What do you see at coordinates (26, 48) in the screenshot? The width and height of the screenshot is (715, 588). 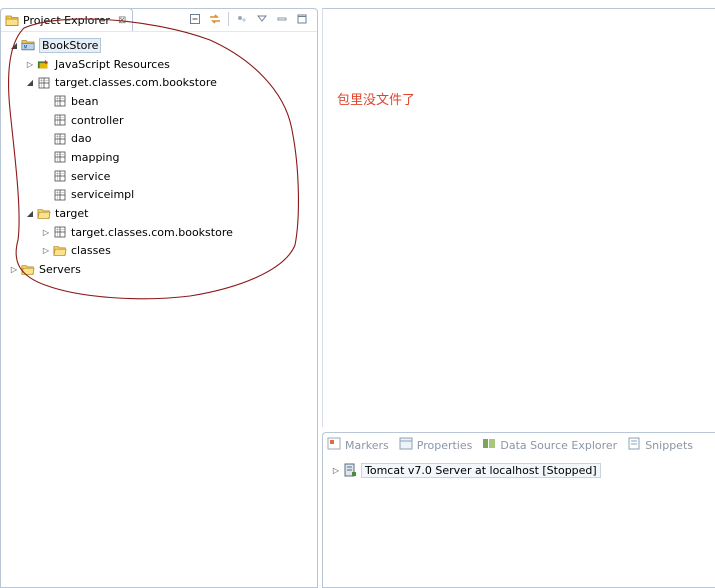 I see `svg-text: M` at bounding box center [26, 48].